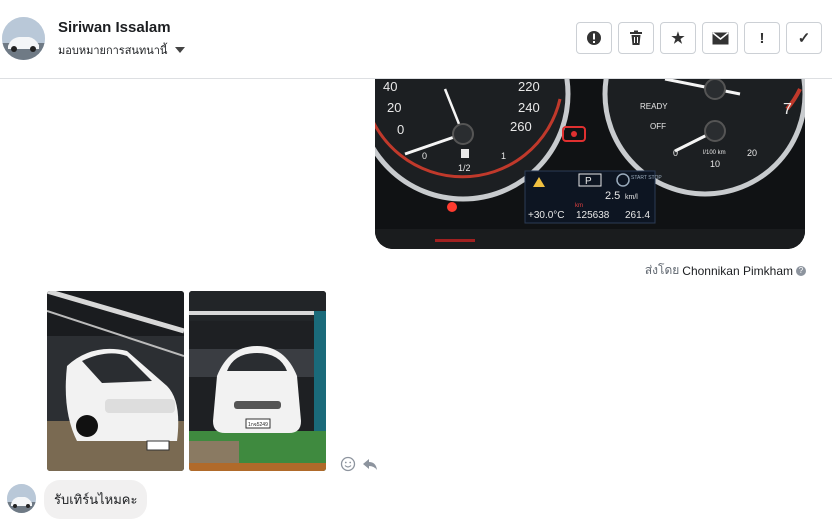 The height and width of the screenshot is (525, 832). What do you see at coordinates (359, 464) in the screenshot?
I see `message-actions` at bounding box center [359, 464].